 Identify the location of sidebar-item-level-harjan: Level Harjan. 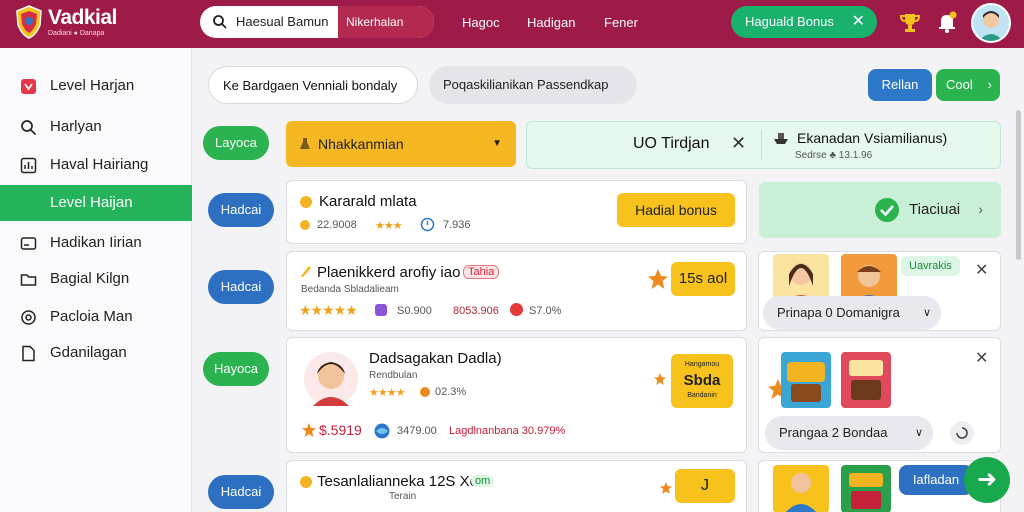
(96, 86).